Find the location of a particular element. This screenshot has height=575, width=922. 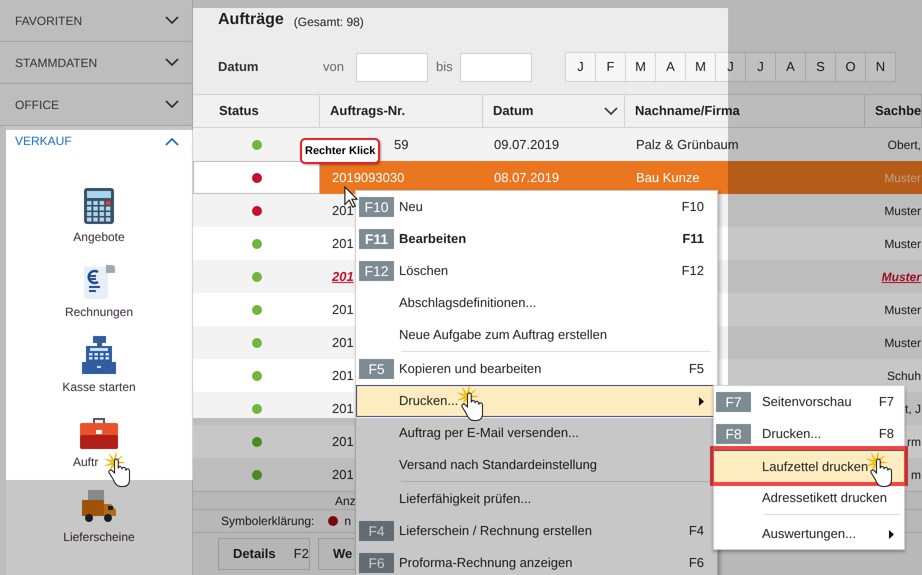

to-label: bis is located at coordinates (444, 67).